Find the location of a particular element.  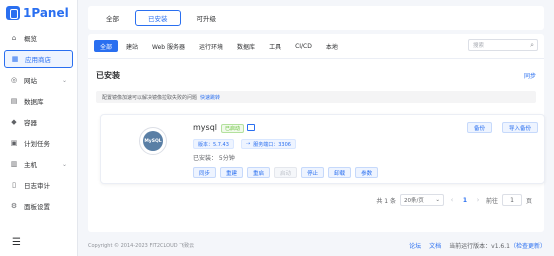

filter-website: 建站 is located at coordinates (132, 46).